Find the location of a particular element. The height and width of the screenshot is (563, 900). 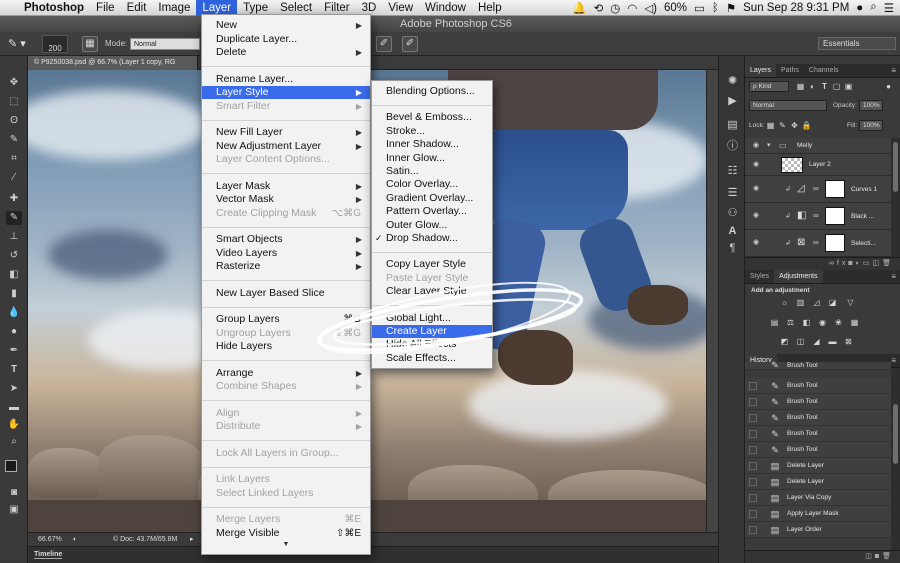

menu-item-merge-visible: Merge Visible ⇧⌘E is located at coordinates (286, 533).